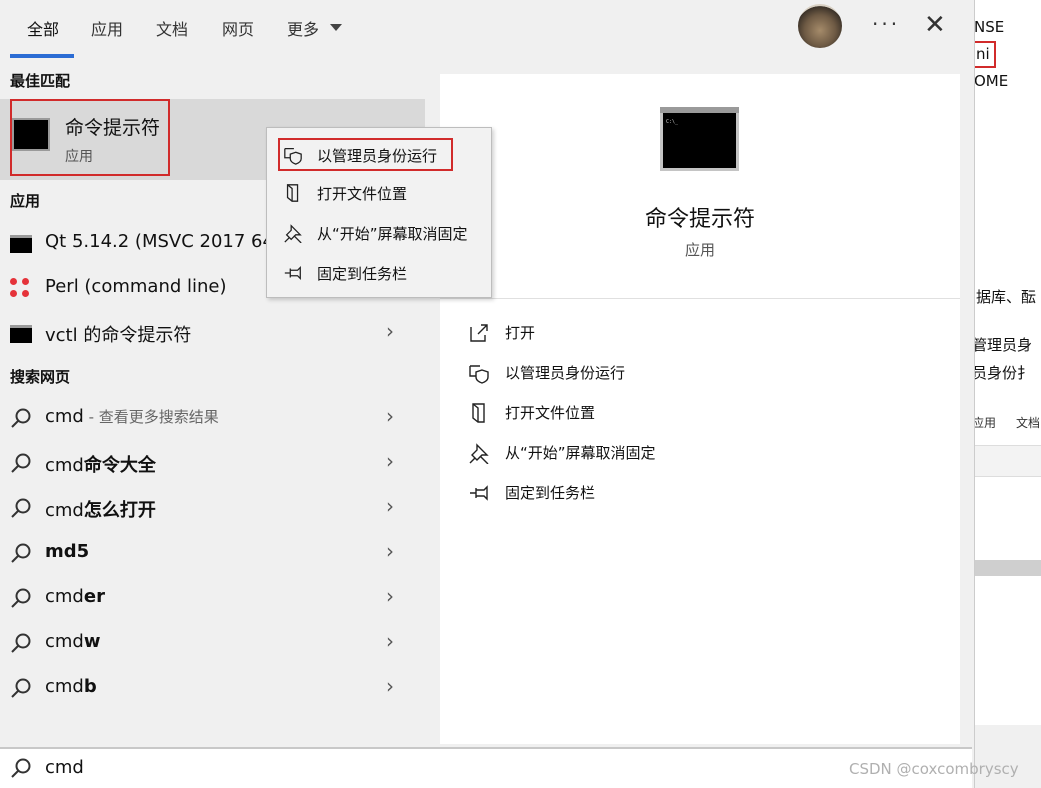 Image resolution: width=1041 pixels, height=788 pixels. What do you see at coordinates (1002, 345) in the screenshot?
I see `bg-text-5: 管理员身` at bounding box center [1002, 345].